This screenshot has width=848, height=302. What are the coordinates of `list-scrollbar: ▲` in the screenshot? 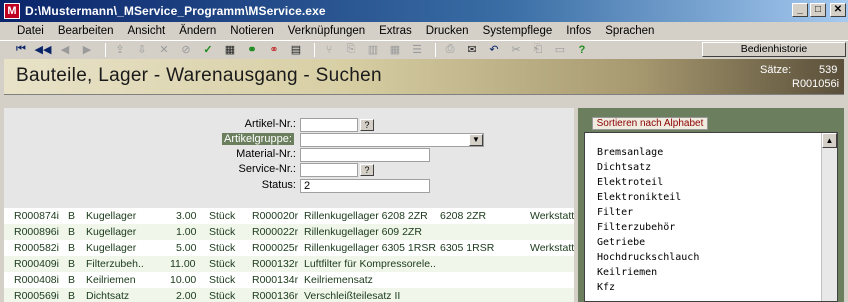 It's located at (829, 217).